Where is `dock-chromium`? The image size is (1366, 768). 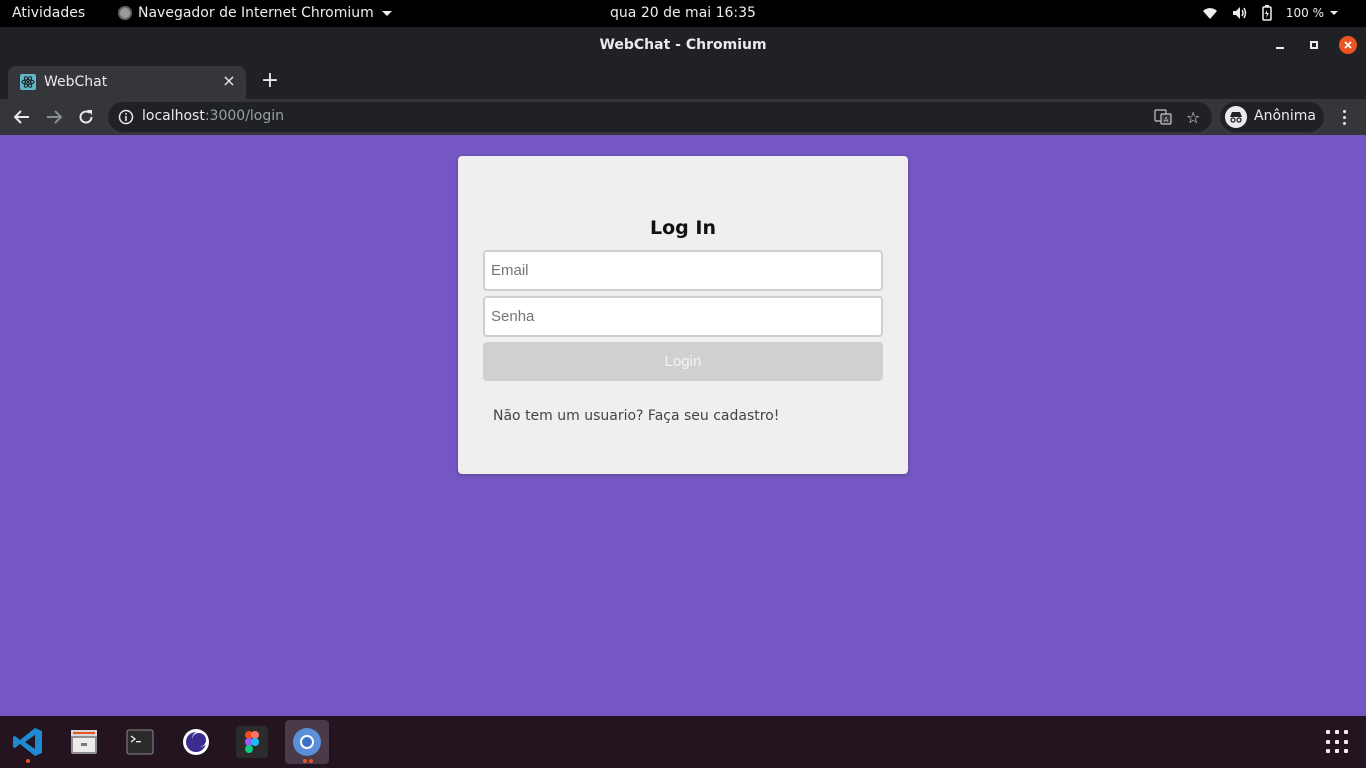
dock-chromium is located at coordinates (307, 742).